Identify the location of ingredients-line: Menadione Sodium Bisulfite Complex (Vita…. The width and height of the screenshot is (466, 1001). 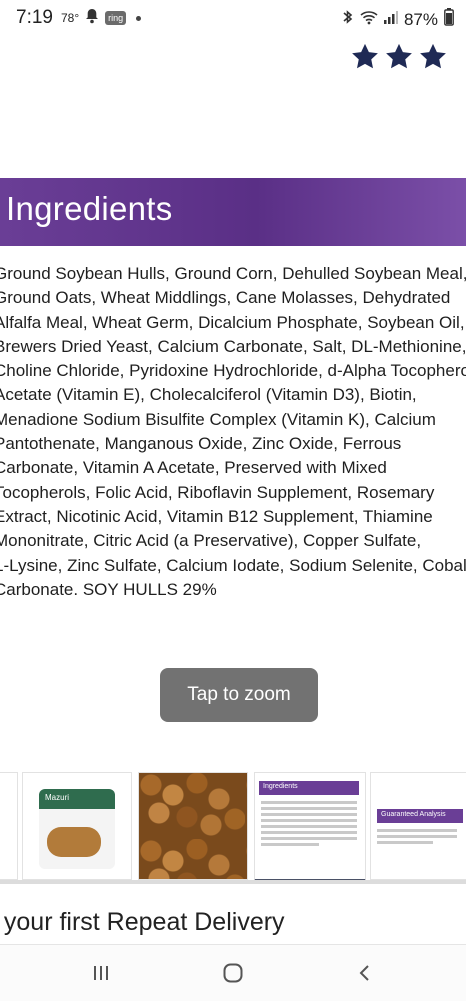
(218, 419).